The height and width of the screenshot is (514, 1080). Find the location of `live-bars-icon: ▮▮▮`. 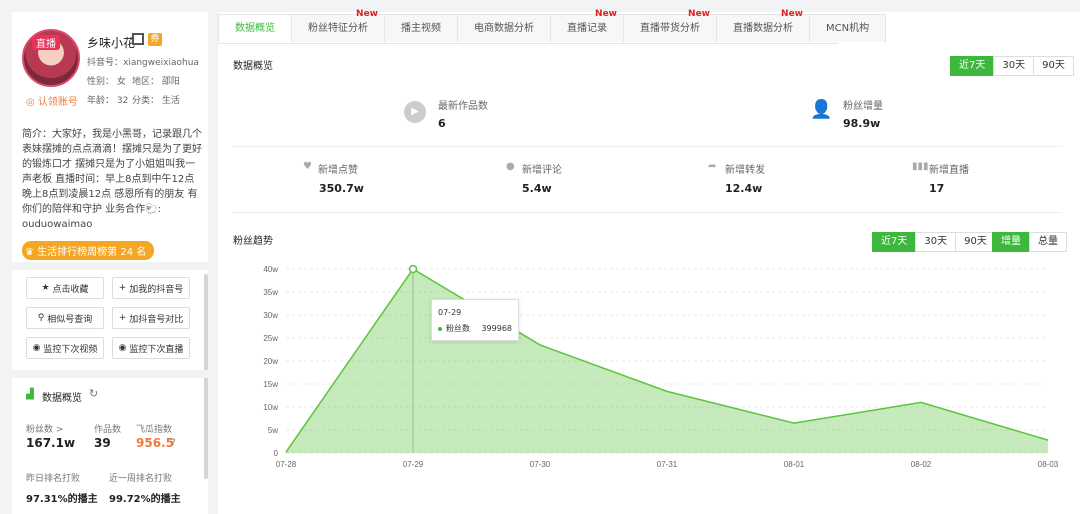

live-bars-icon: ▮▮▮ is located at coordinates (920, 166).